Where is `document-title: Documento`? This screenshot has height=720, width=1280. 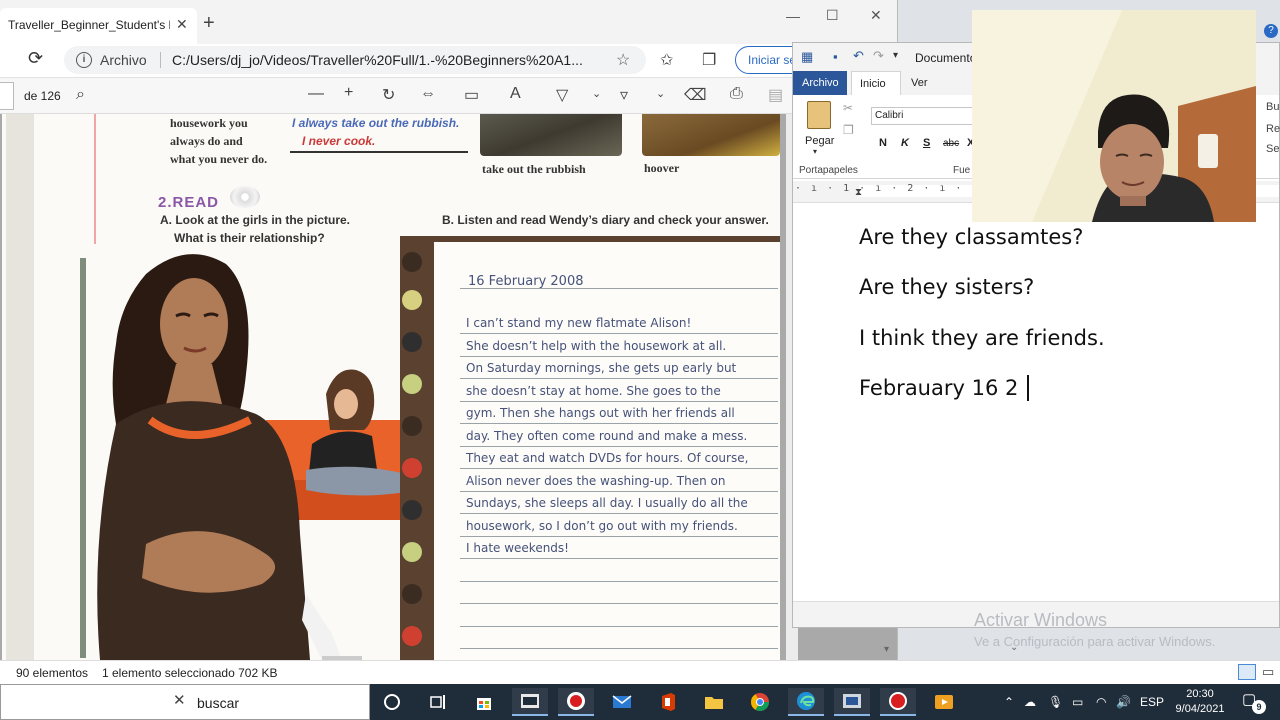 document-title: Documento is located at coordinates (946, 58).